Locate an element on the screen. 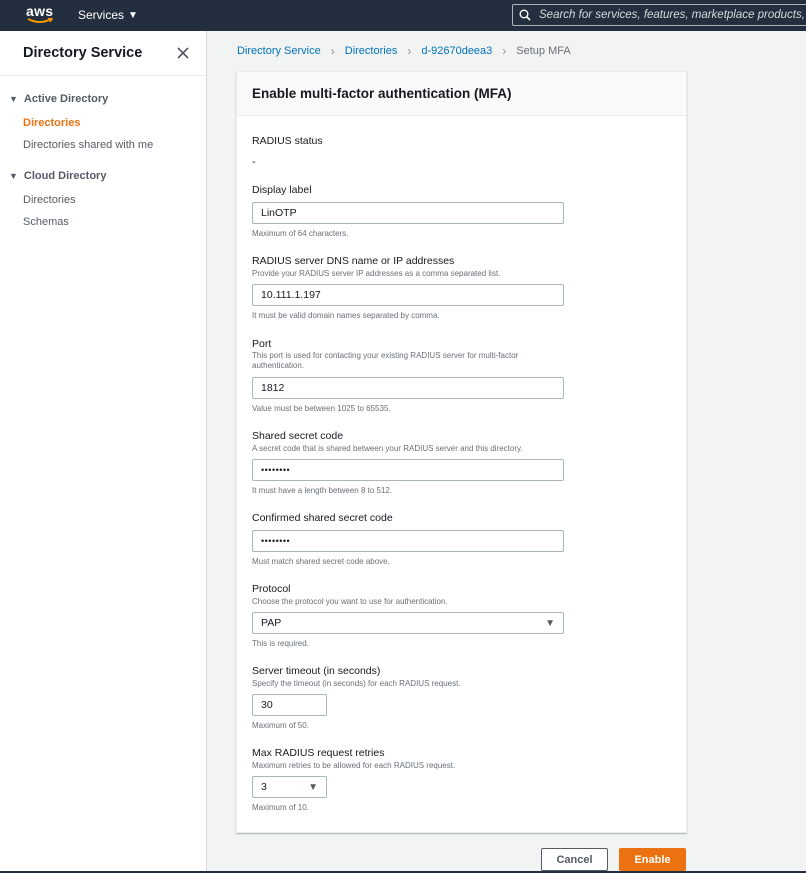  sidebar-title: Directory Service is located at coordinates (83, 53).